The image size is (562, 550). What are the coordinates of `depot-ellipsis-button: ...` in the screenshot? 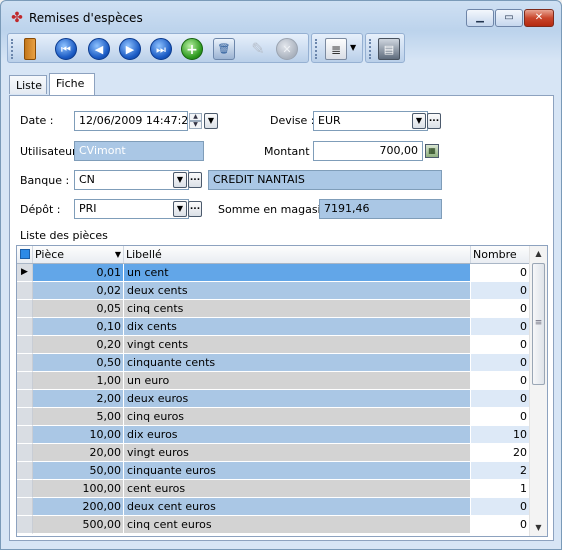 It's located at (195, 209).